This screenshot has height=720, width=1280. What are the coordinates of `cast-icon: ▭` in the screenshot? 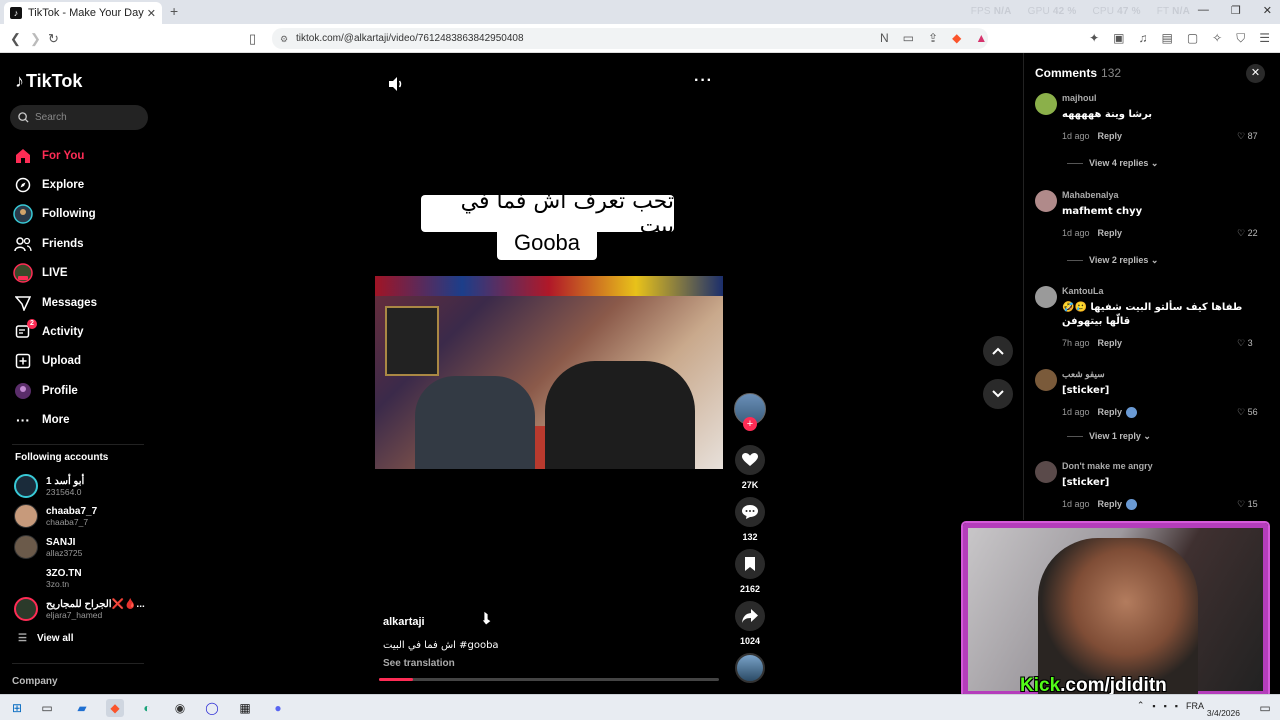 It's located at (908, 38).